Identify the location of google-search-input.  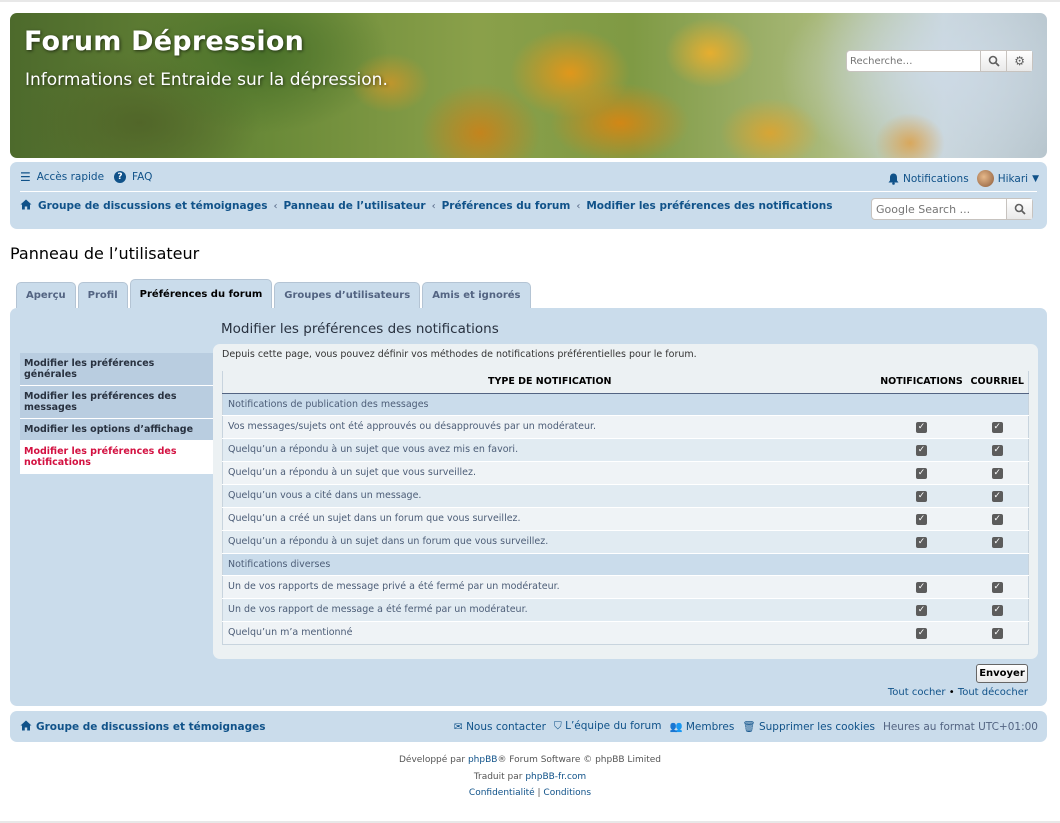
(939, 209).